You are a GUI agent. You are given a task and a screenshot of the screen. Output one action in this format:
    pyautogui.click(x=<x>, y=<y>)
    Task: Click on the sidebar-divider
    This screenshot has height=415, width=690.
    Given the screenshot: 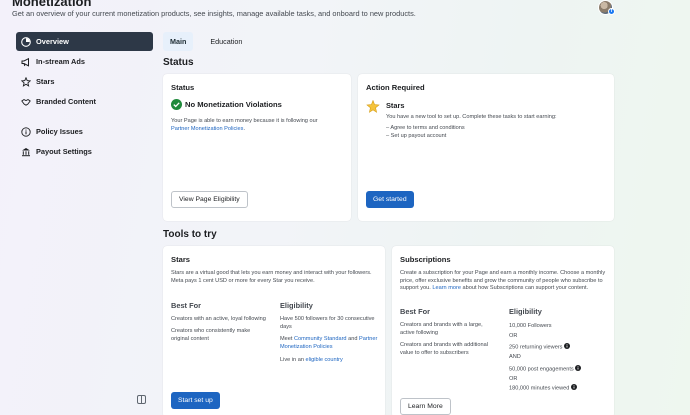 What is the action you would take?
    pyautogui.click(x=84, y=117)
    